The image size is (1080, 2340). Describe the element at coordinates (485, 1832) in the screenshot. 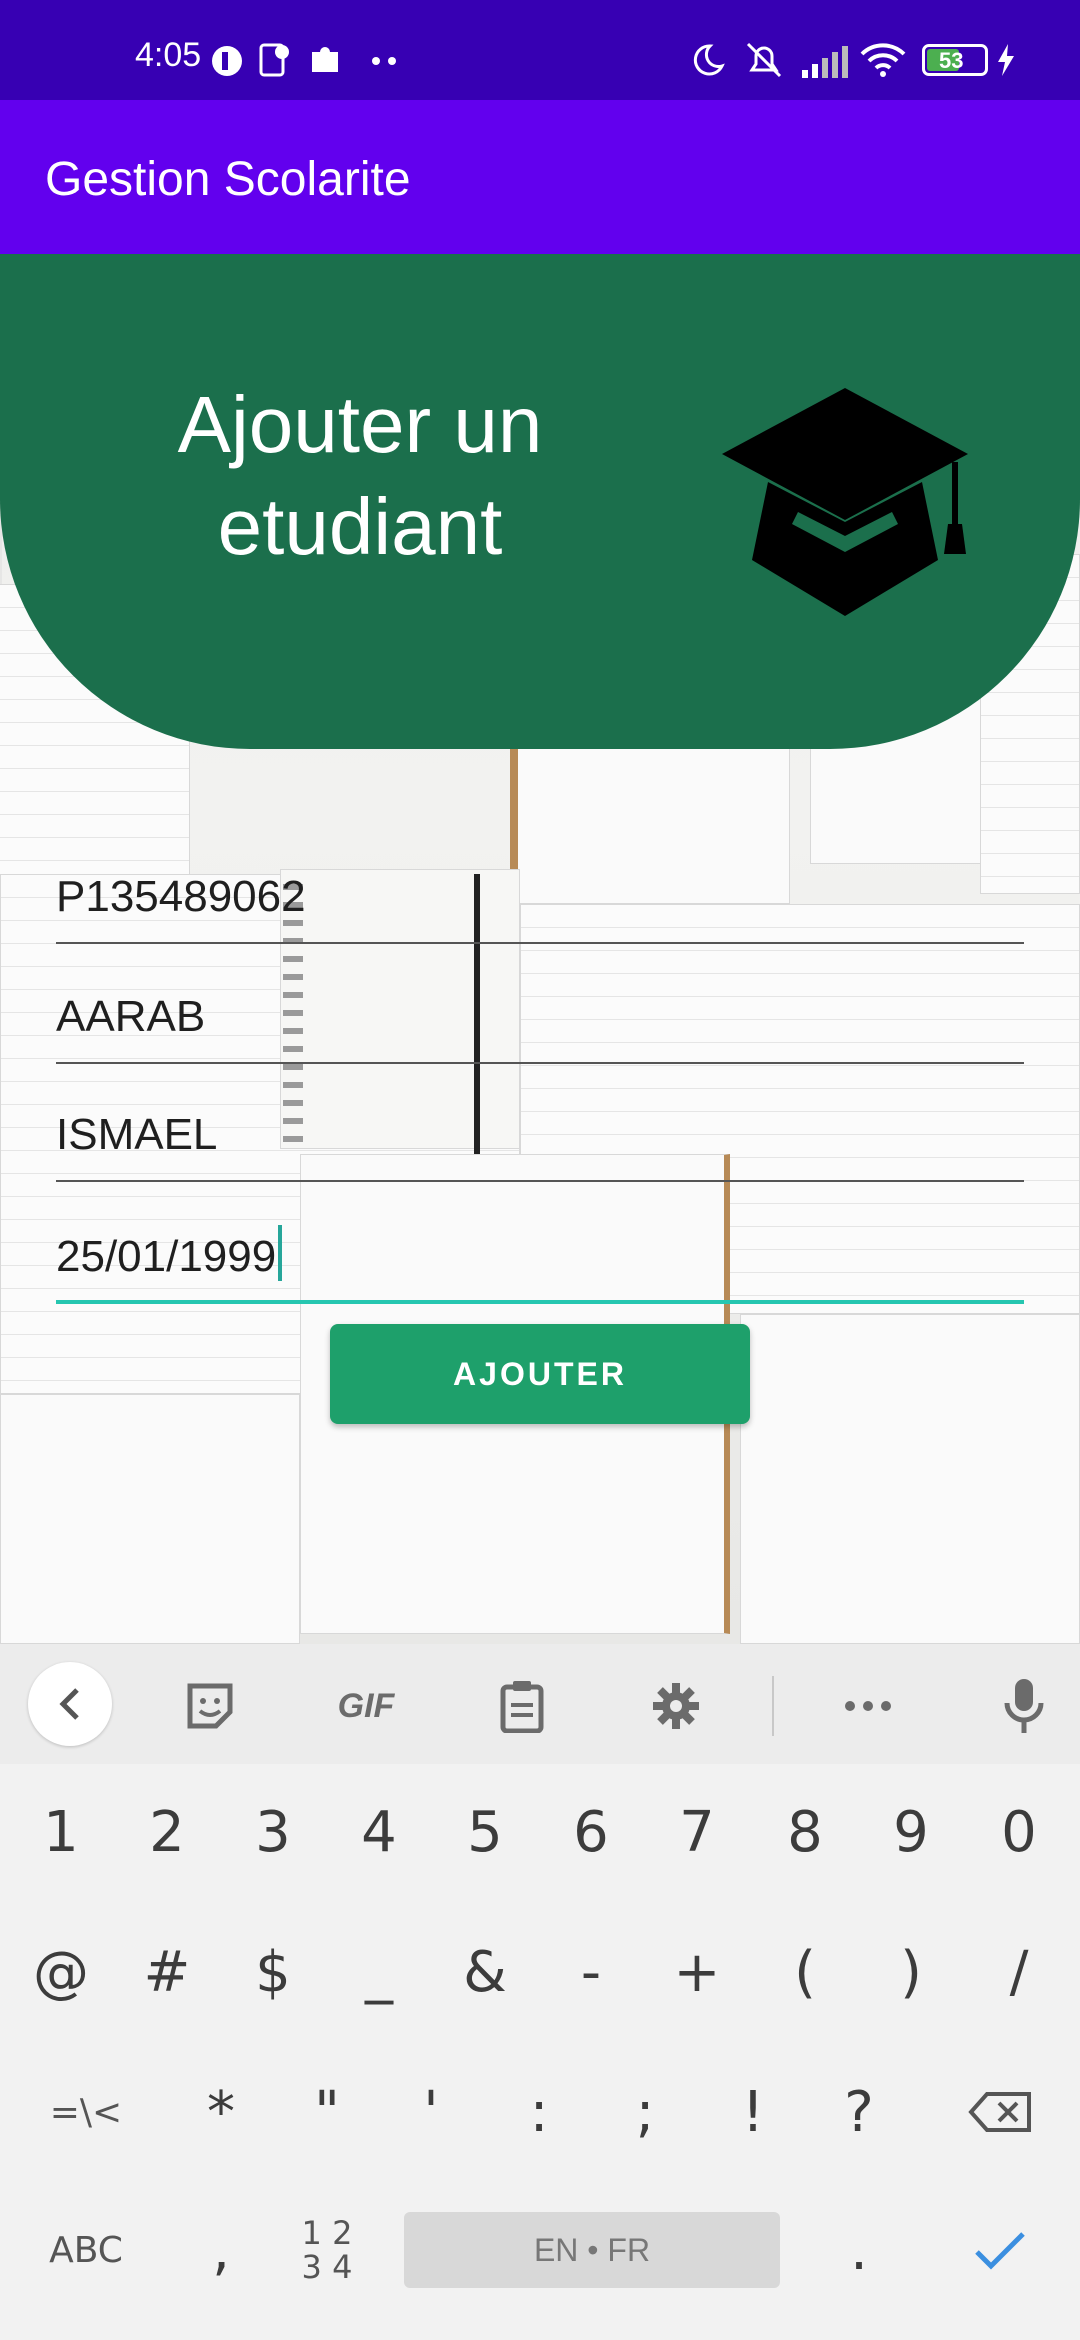

I see `key-5: 5` at that location.